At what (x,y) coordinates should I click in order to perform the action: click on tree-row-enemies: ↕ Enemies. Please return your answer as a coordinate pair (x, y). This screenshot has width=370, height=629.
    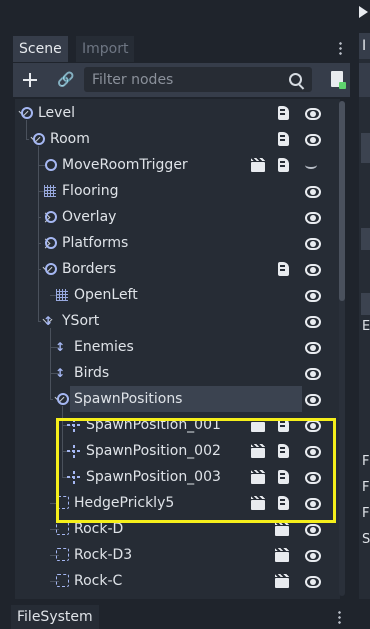
    Looking at the image, I should click on (177, 347).